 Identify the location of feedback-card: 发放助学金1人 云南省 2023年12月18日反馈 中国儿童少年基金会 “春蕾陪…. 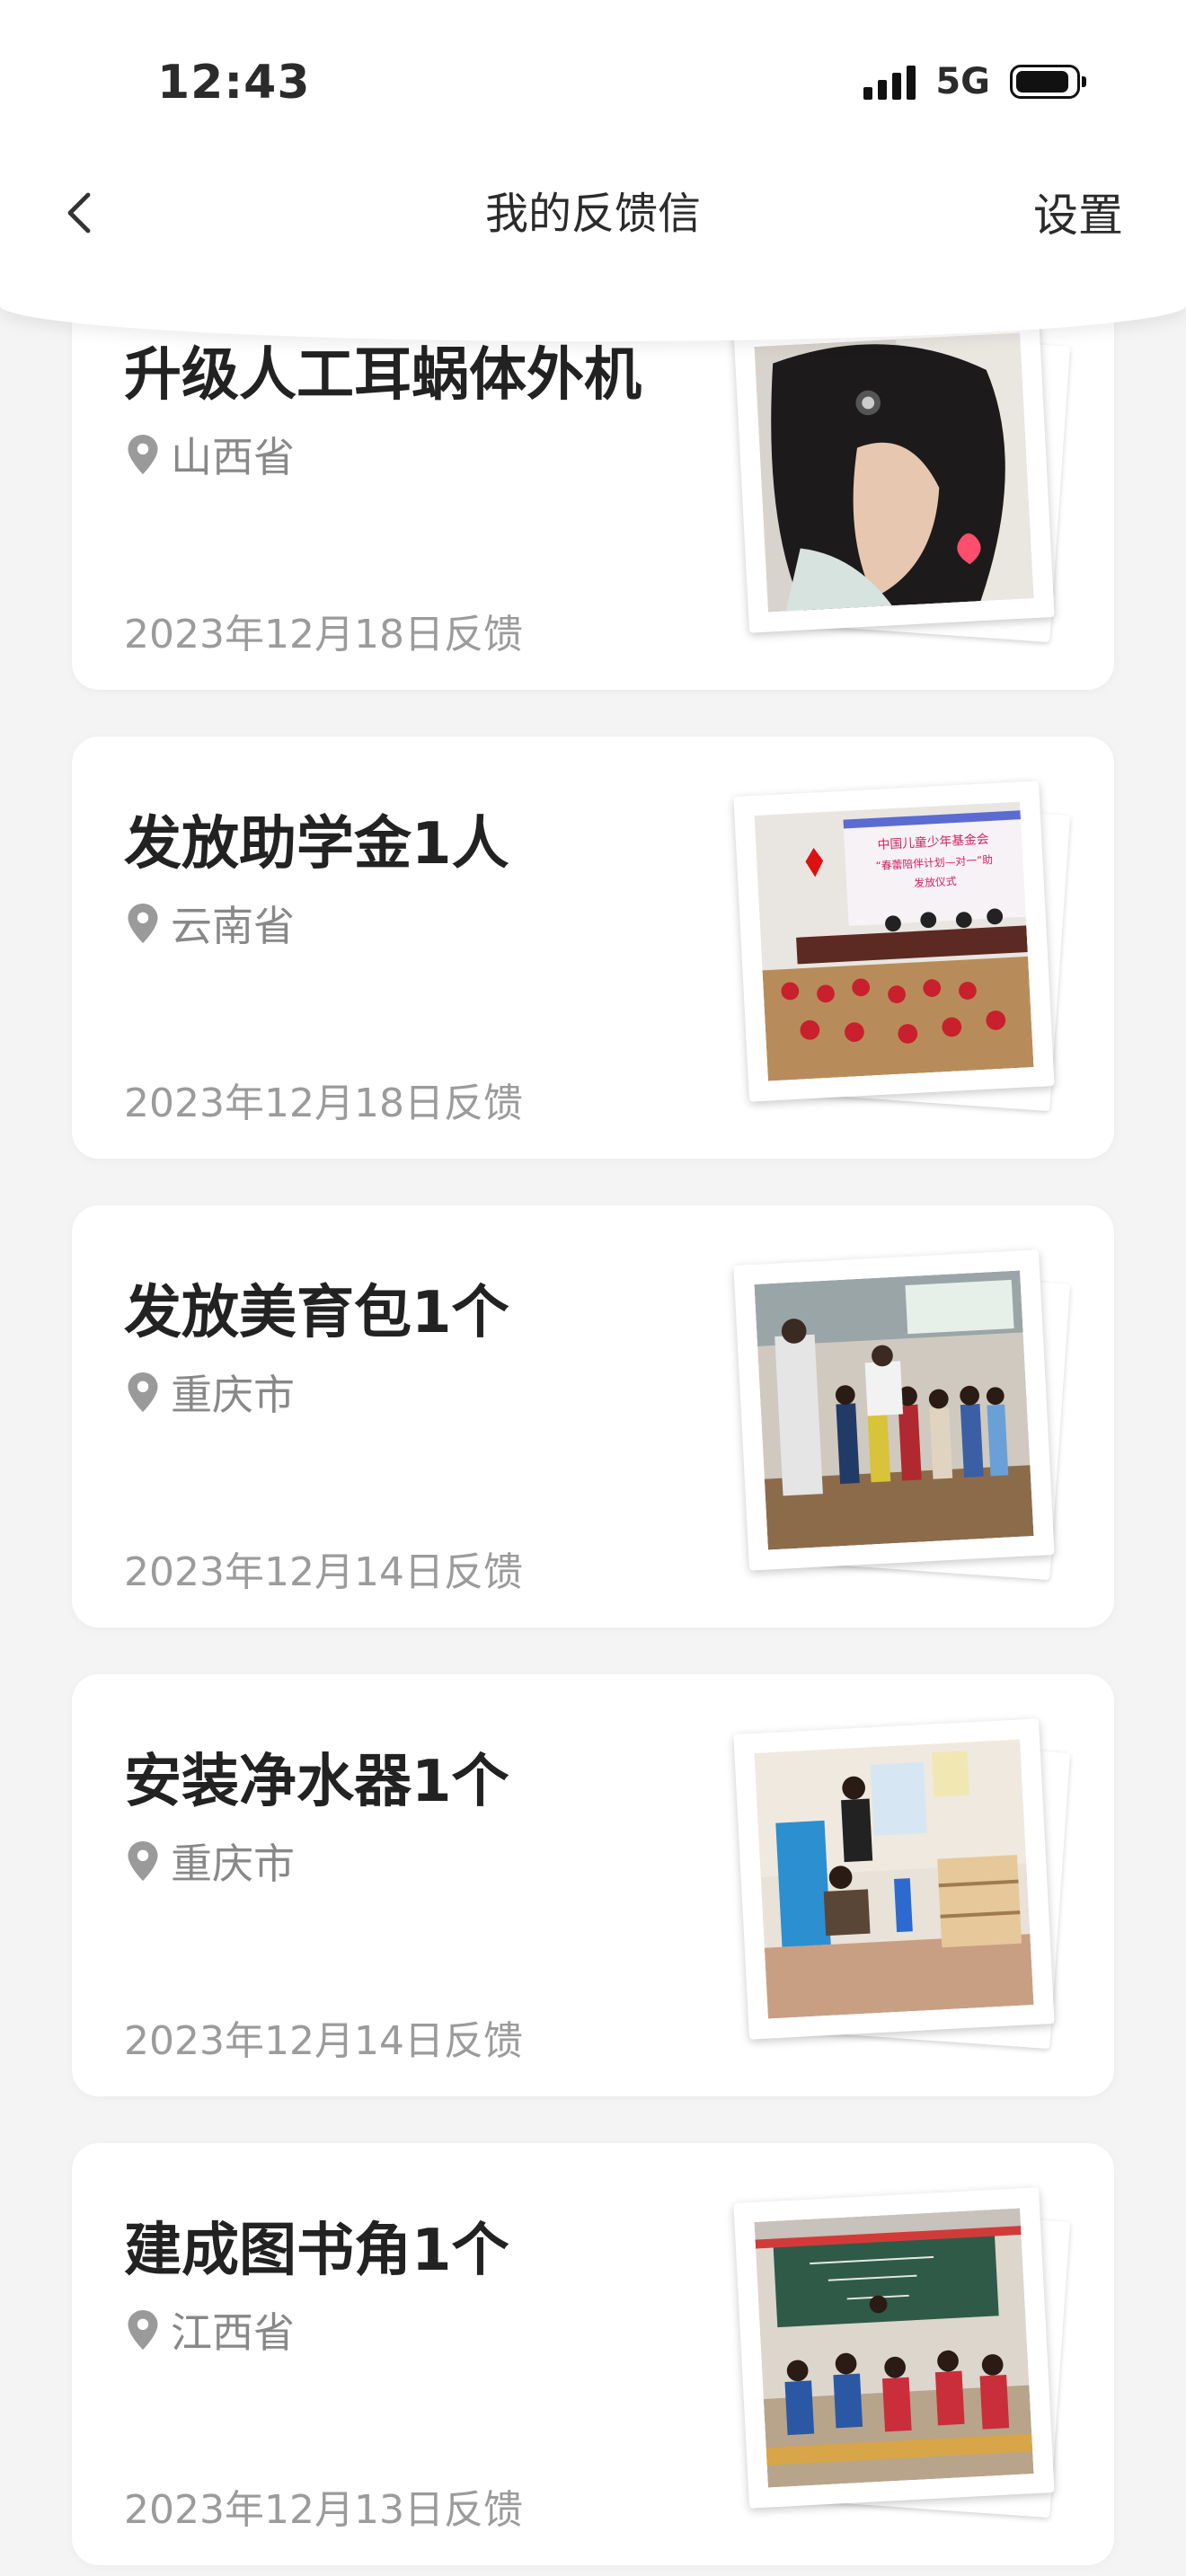
(593, 948).